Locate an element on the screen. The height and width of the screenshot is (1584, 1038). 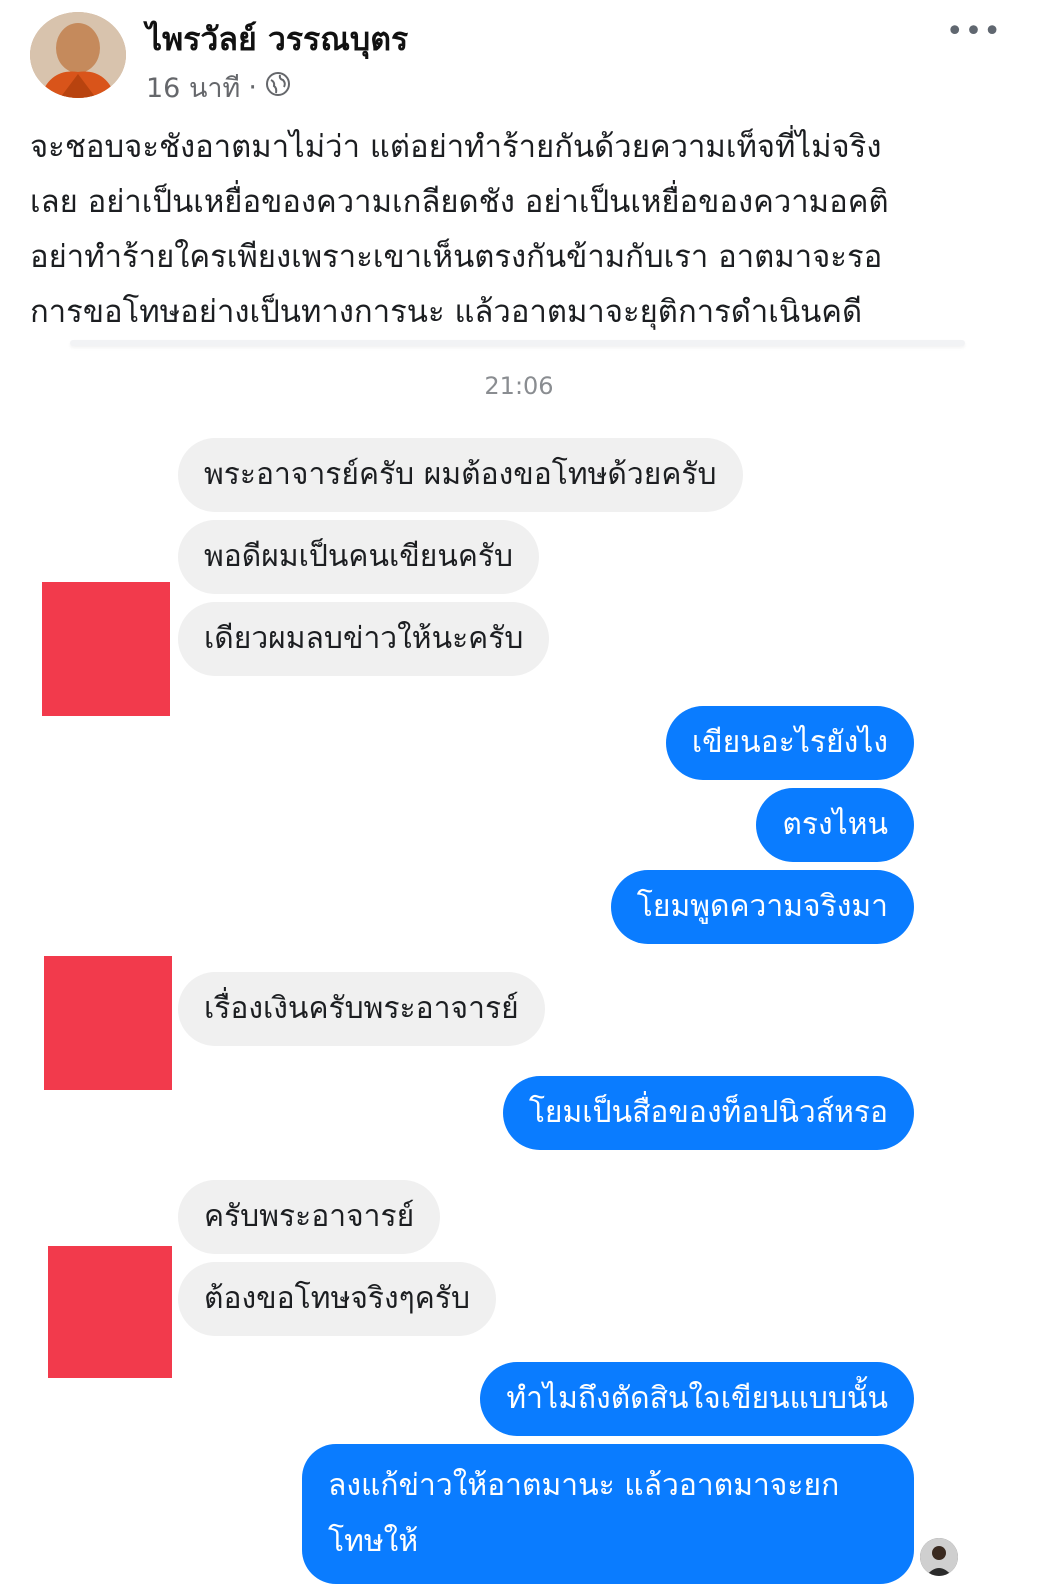
screenshot-divider is located at coordinates (517, 343).